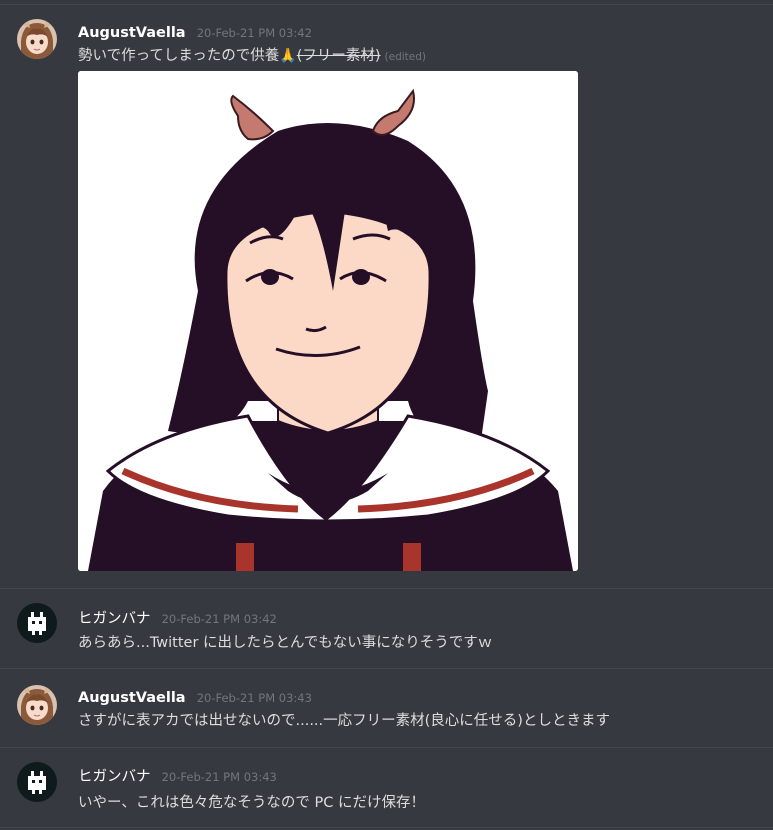 The height and width of the screenshot is (830, 773). I want to click on strikethrough-text: (フリー素材), so click(338, 56).